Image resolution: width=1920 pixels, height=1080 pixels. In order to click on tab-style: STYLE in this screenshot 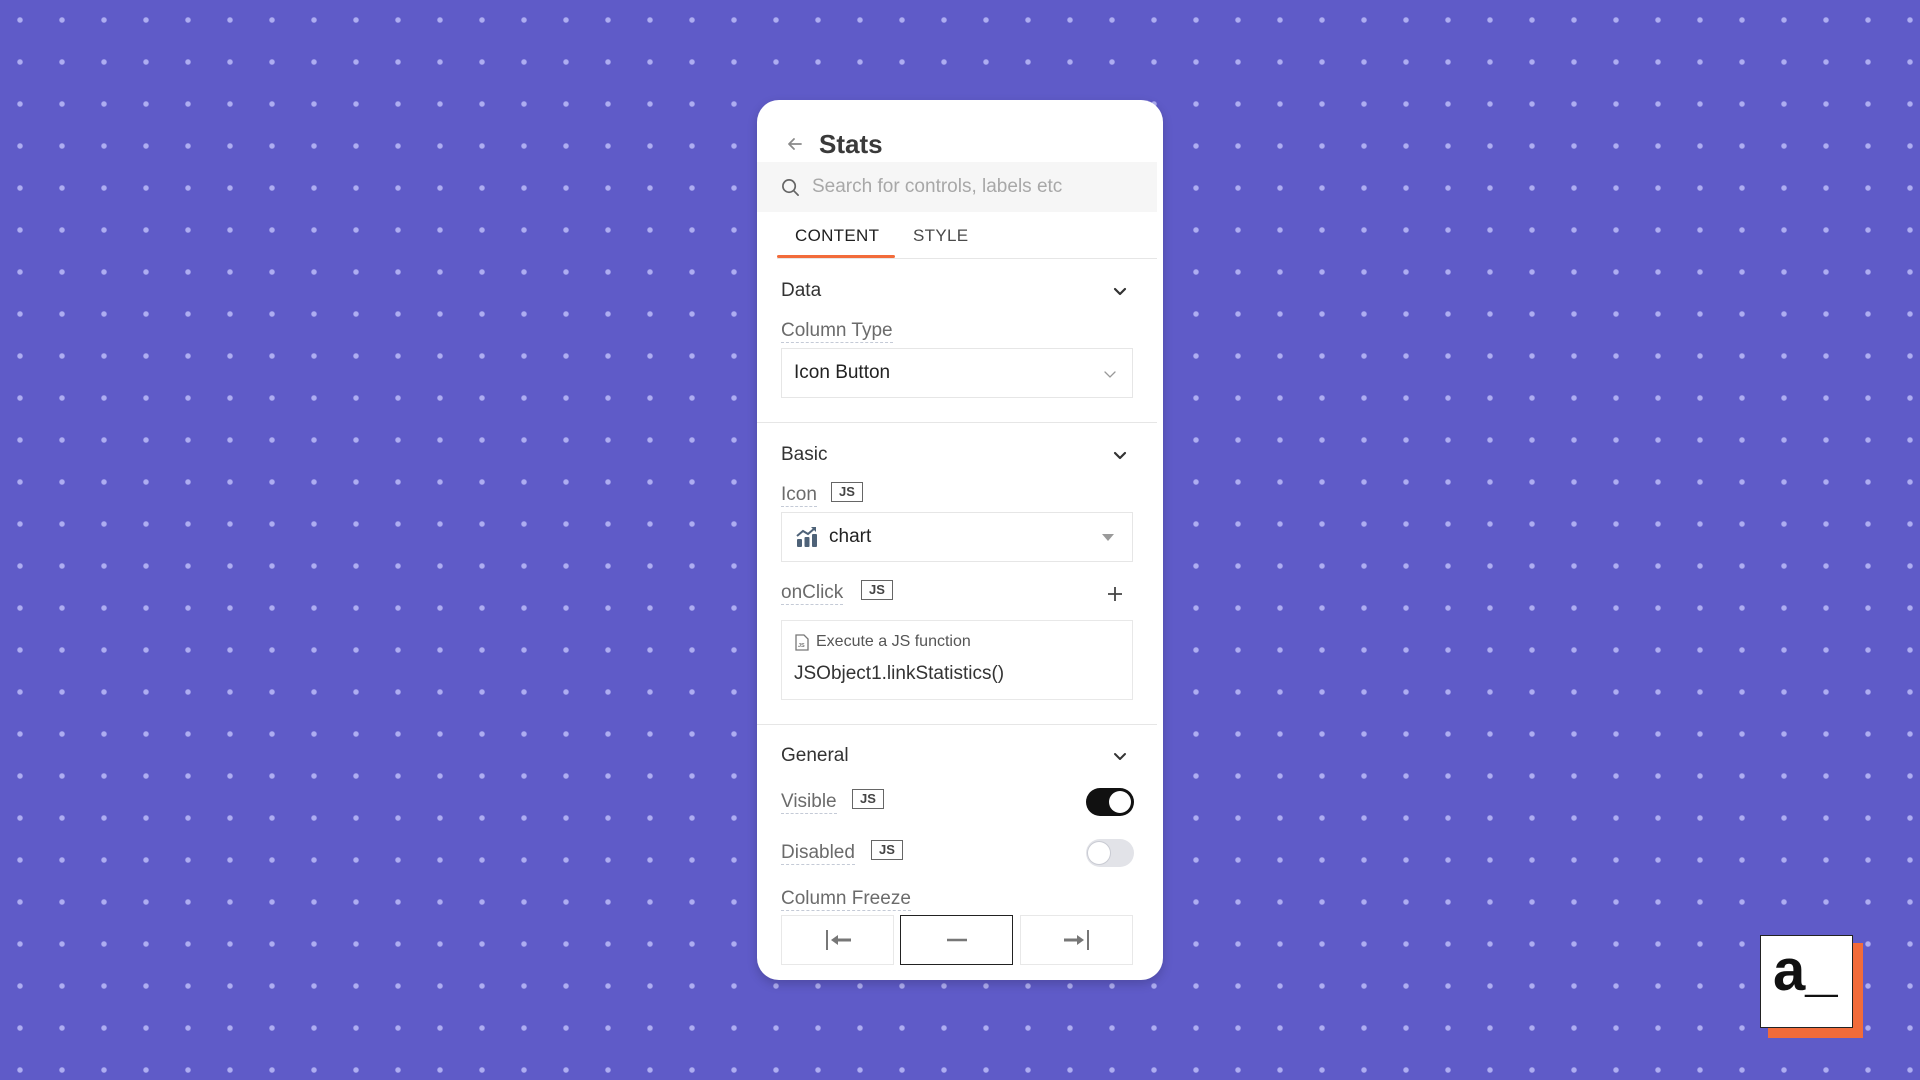, I will do `click(940, 236)`.